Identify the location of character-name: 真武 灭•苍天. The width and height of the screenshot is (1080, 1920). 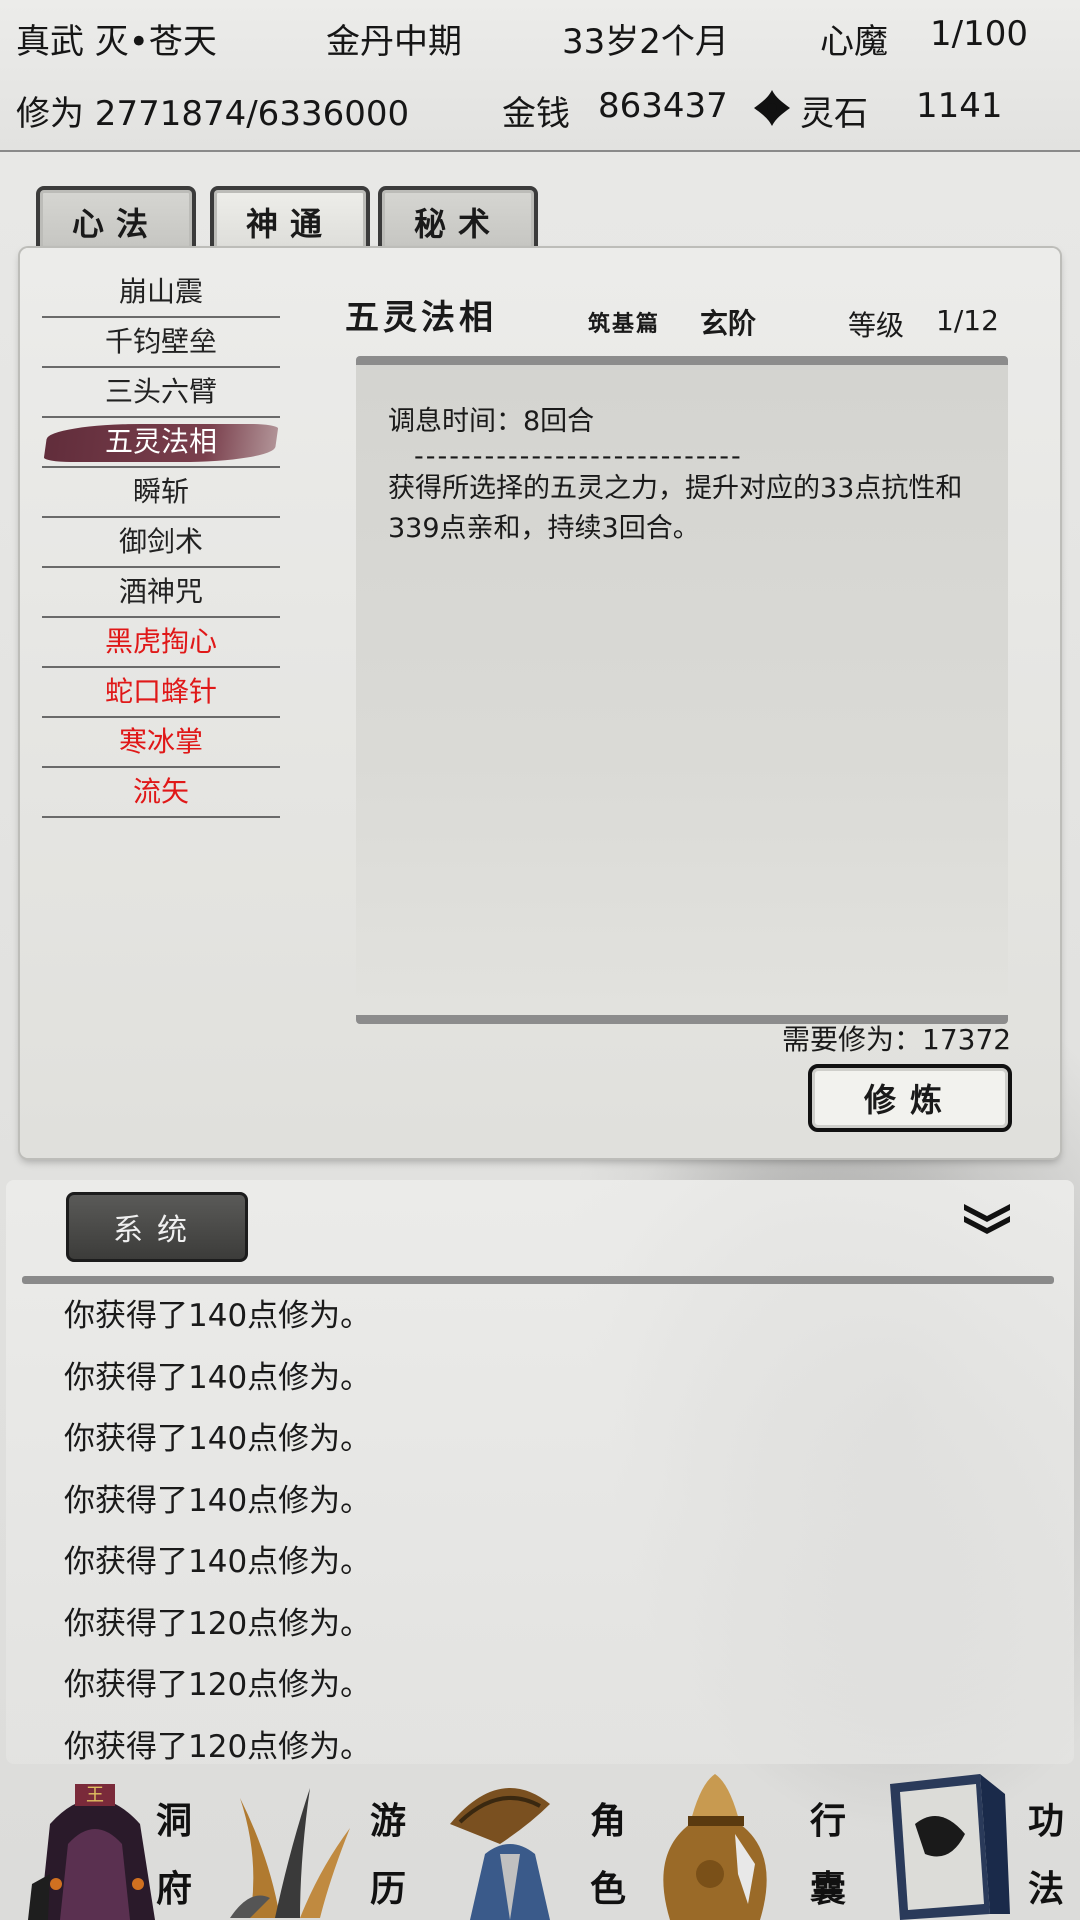
(116, 42).